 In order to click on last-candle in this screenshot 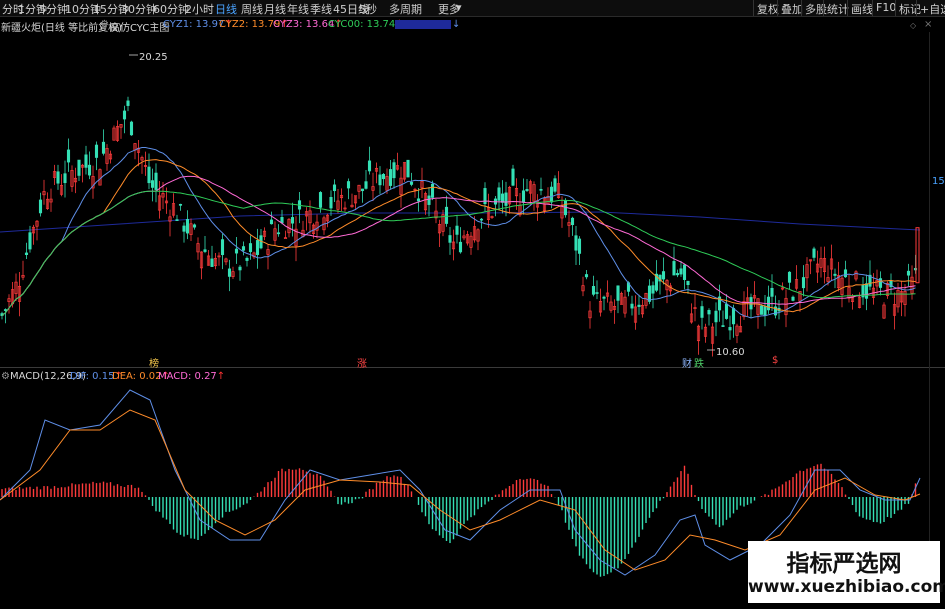, I will do `click(917, 255)`.